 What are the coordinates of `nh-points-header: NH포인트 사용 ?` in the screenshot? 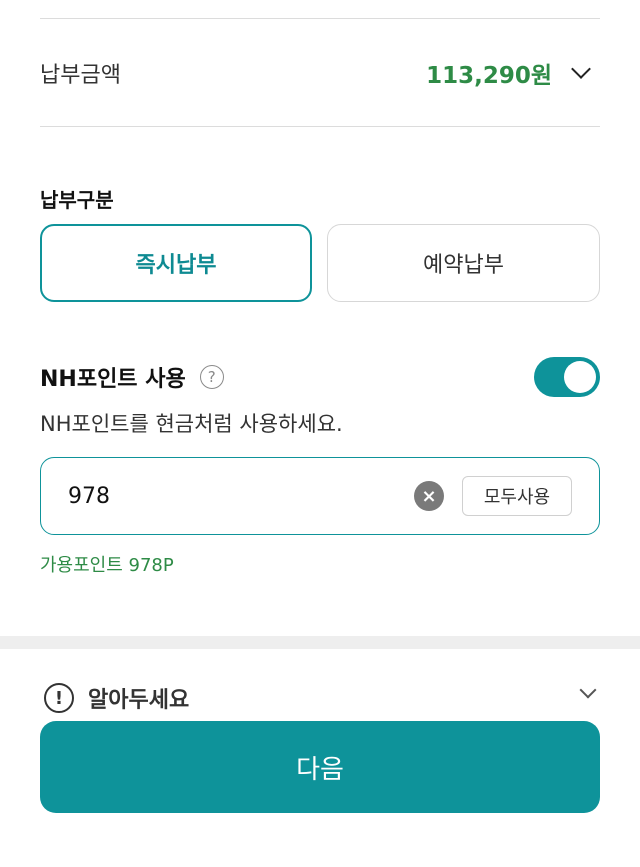 It's located at (320, 377).